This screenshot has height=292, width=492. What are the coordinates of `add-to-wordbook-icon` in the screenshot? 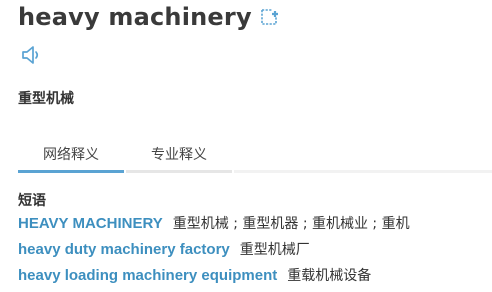 It's located at (269, 17).